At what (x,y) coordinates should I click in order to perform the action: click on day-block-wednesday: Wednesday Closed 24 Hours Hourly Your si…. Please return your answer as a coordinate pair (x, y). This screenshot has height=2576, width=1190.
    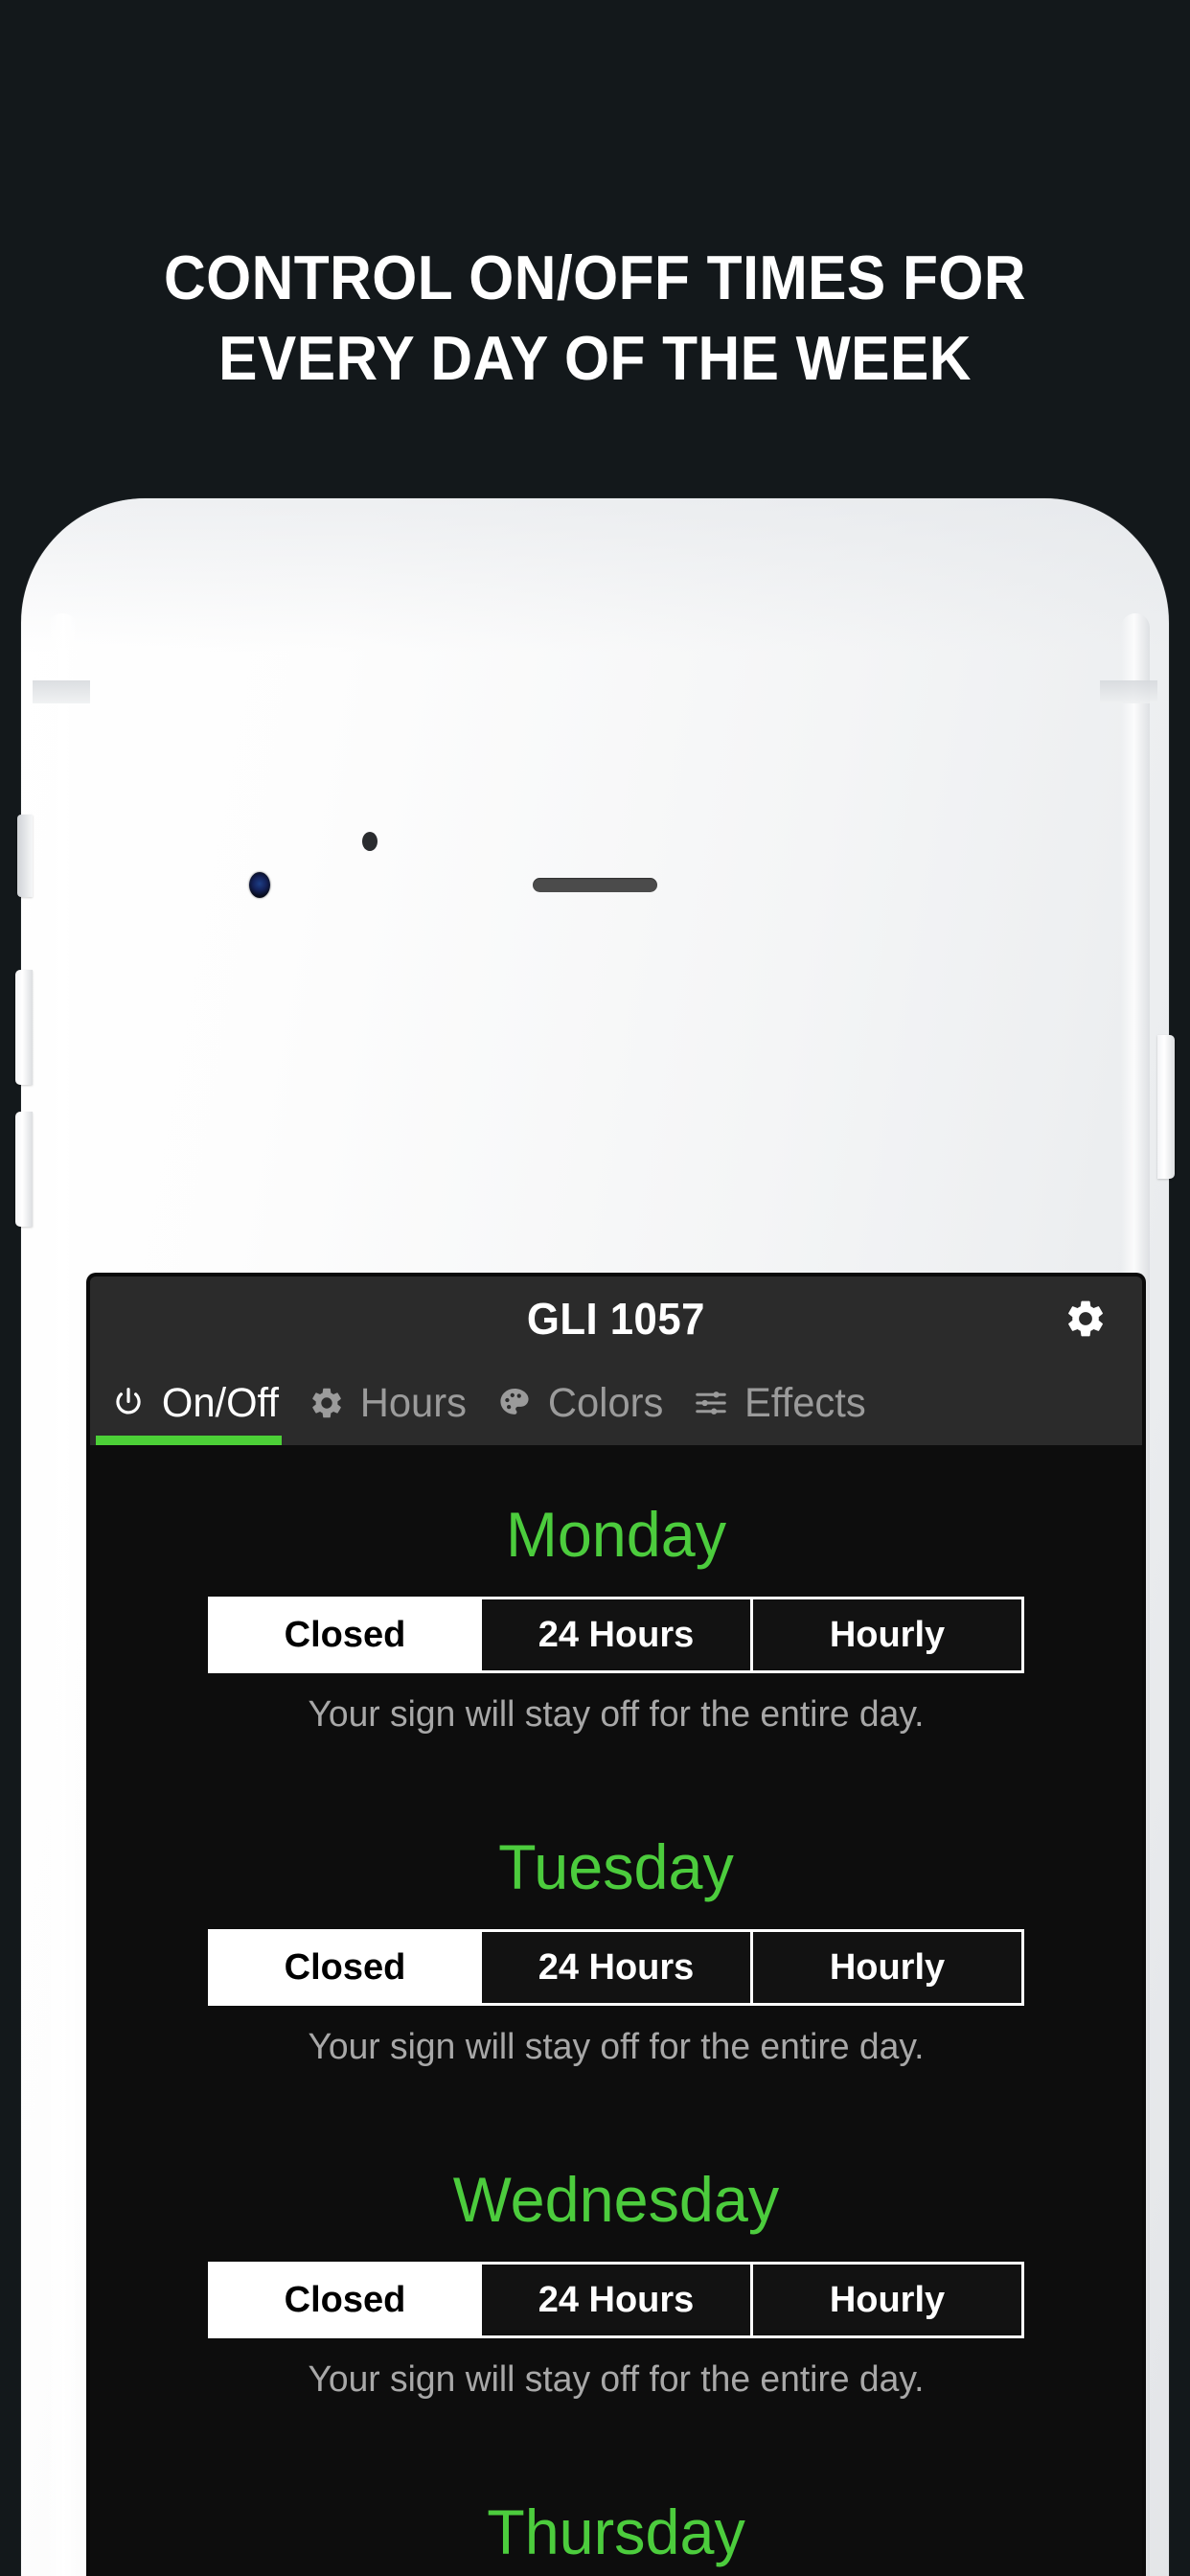
    Looking at the image, I should click on (616, 2281).